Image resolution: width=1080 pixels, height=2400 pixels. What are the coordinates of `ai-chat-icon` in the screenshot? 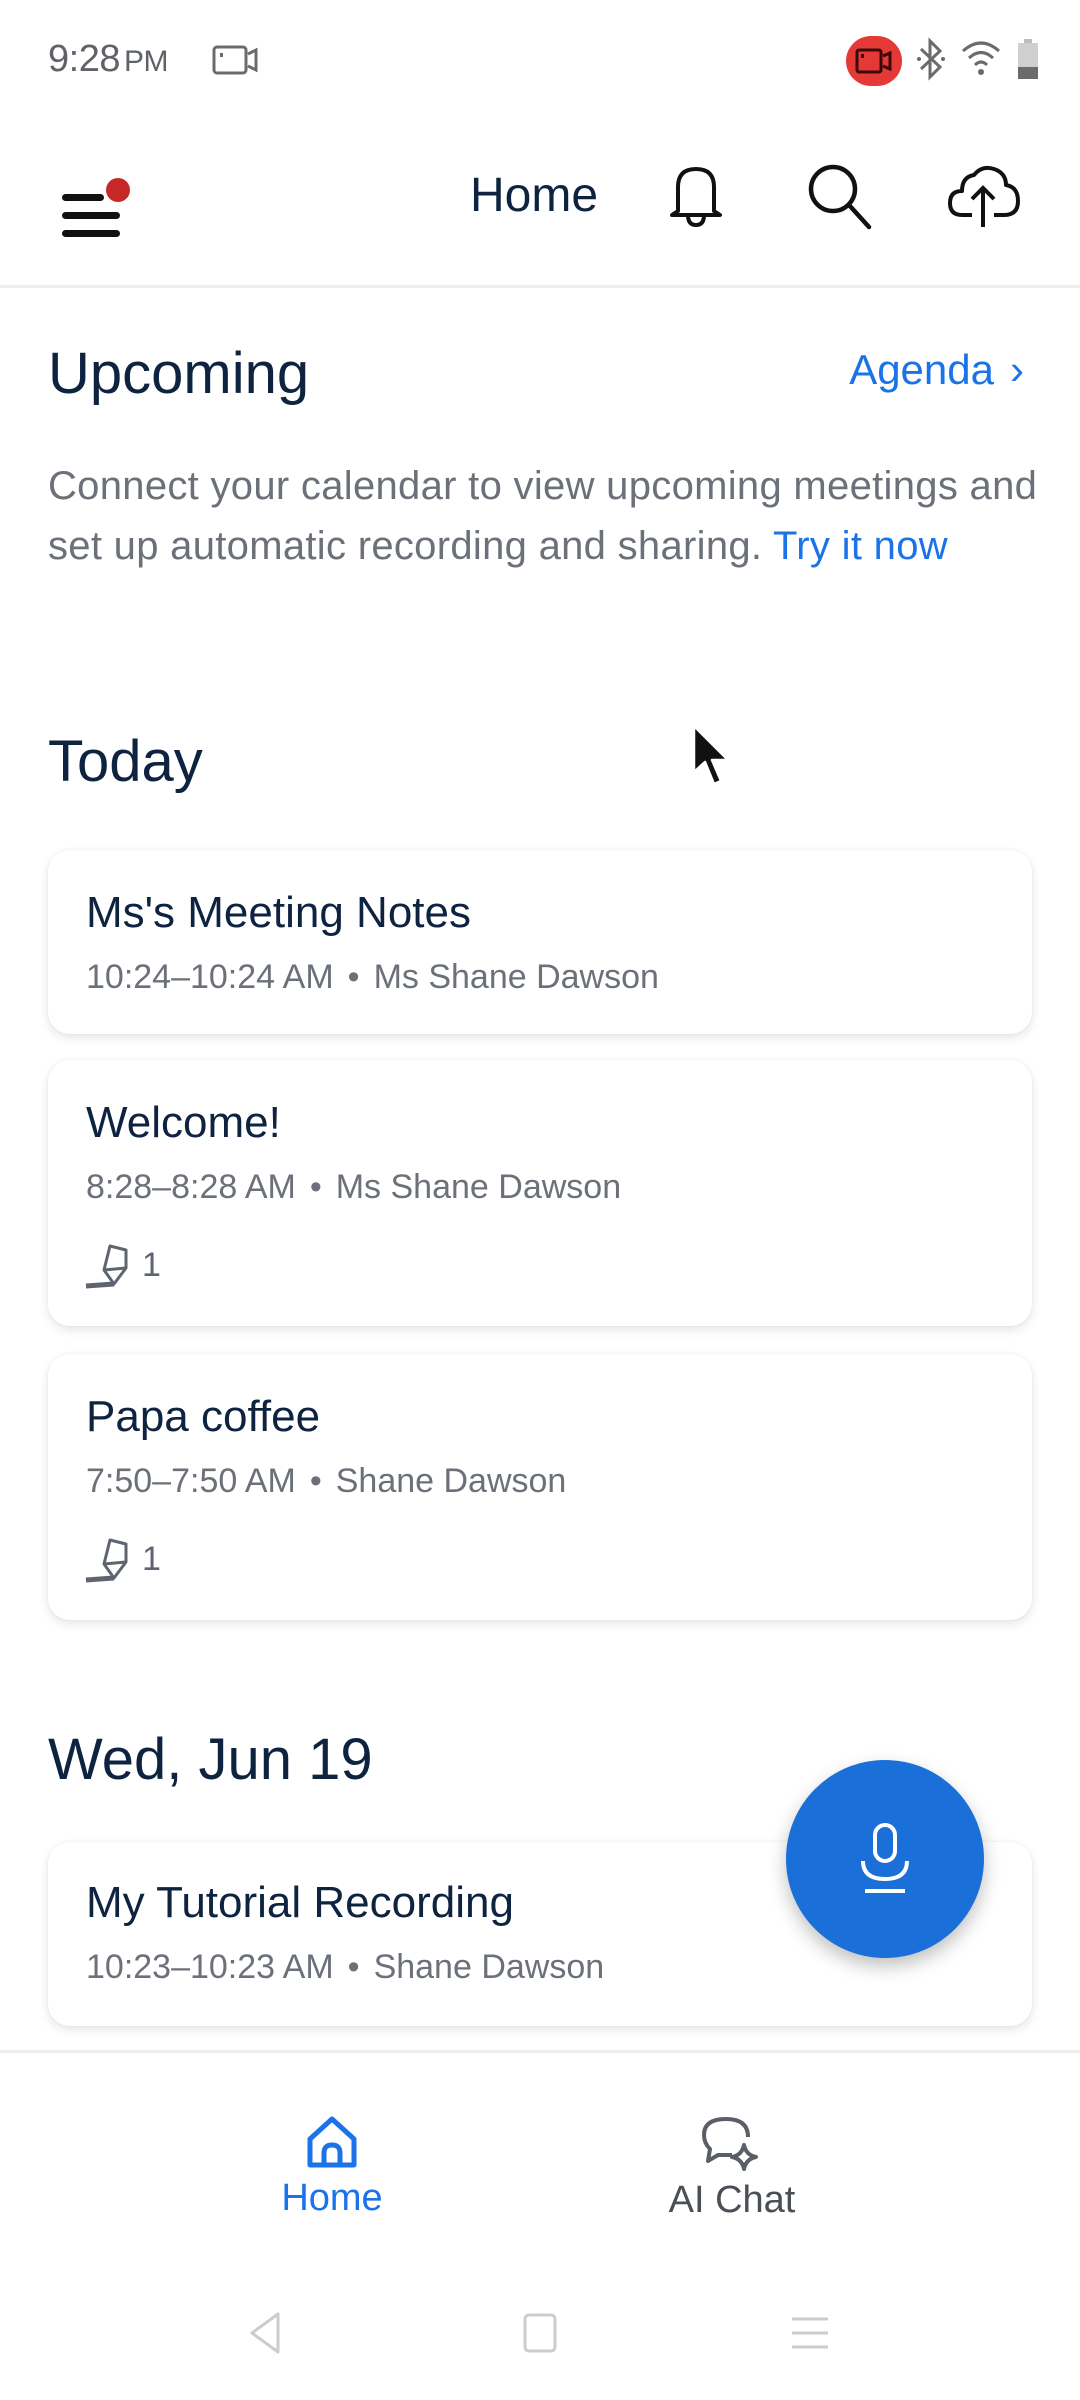 It's located at (730, 2144).